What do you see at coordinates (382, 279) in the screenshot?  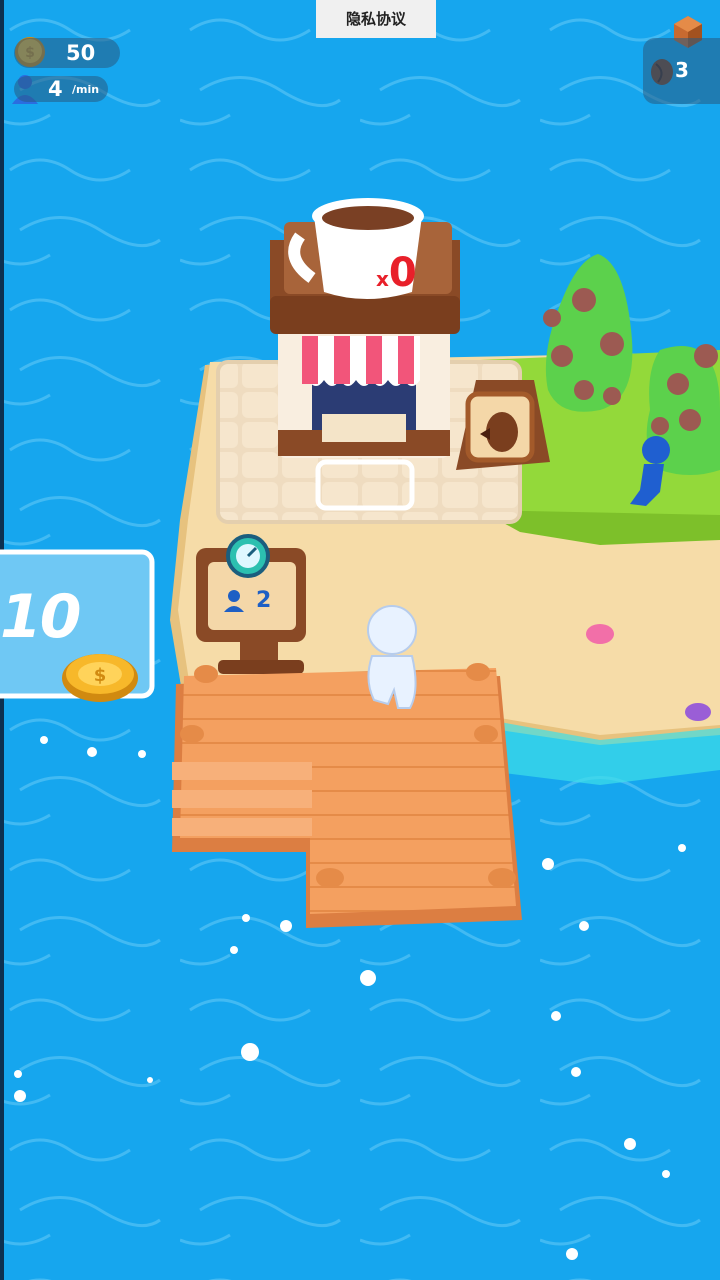 I see `cafe-cup-count-prefix: x` at bounding box center [382, 279].